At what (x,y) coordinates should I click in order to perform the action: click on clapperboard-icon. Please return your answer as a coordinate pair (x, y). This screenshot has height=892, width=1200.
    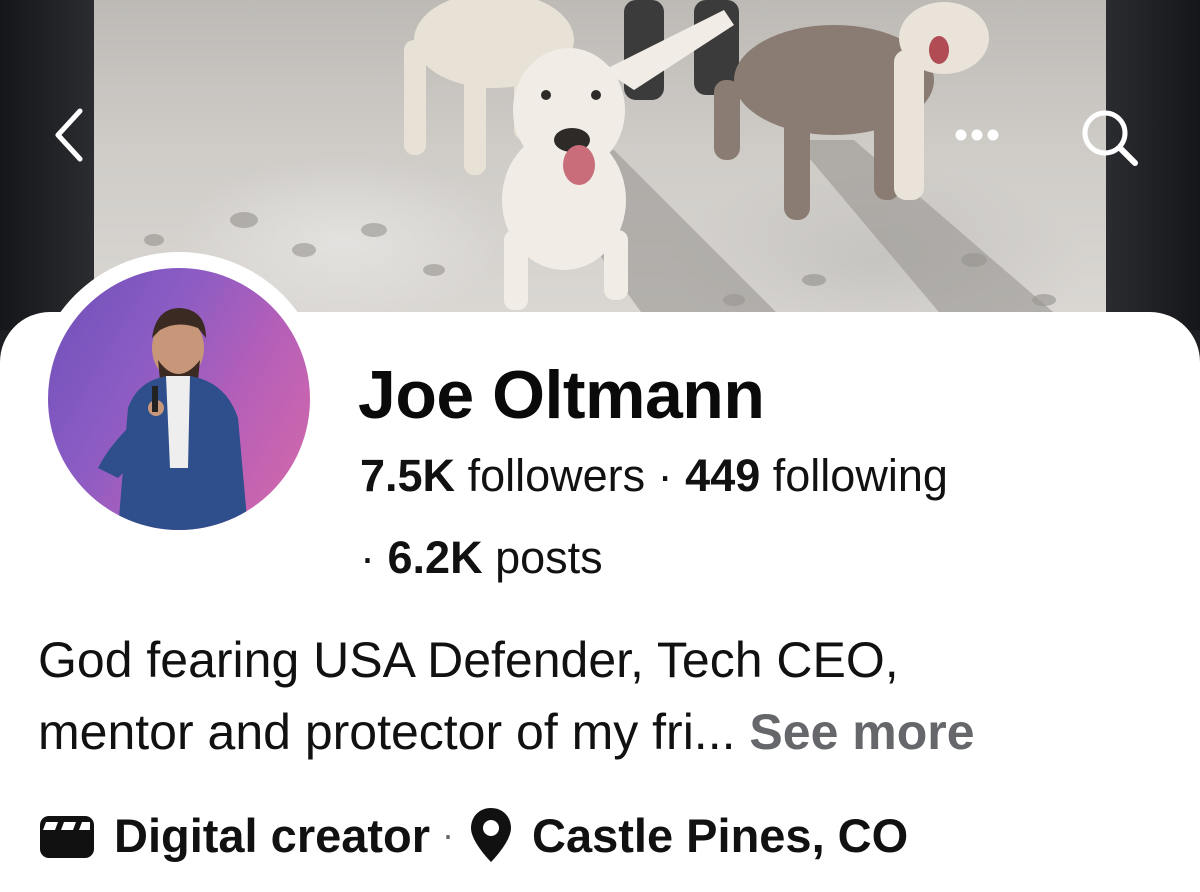
    Looking at the image, I should click on (67, 835).